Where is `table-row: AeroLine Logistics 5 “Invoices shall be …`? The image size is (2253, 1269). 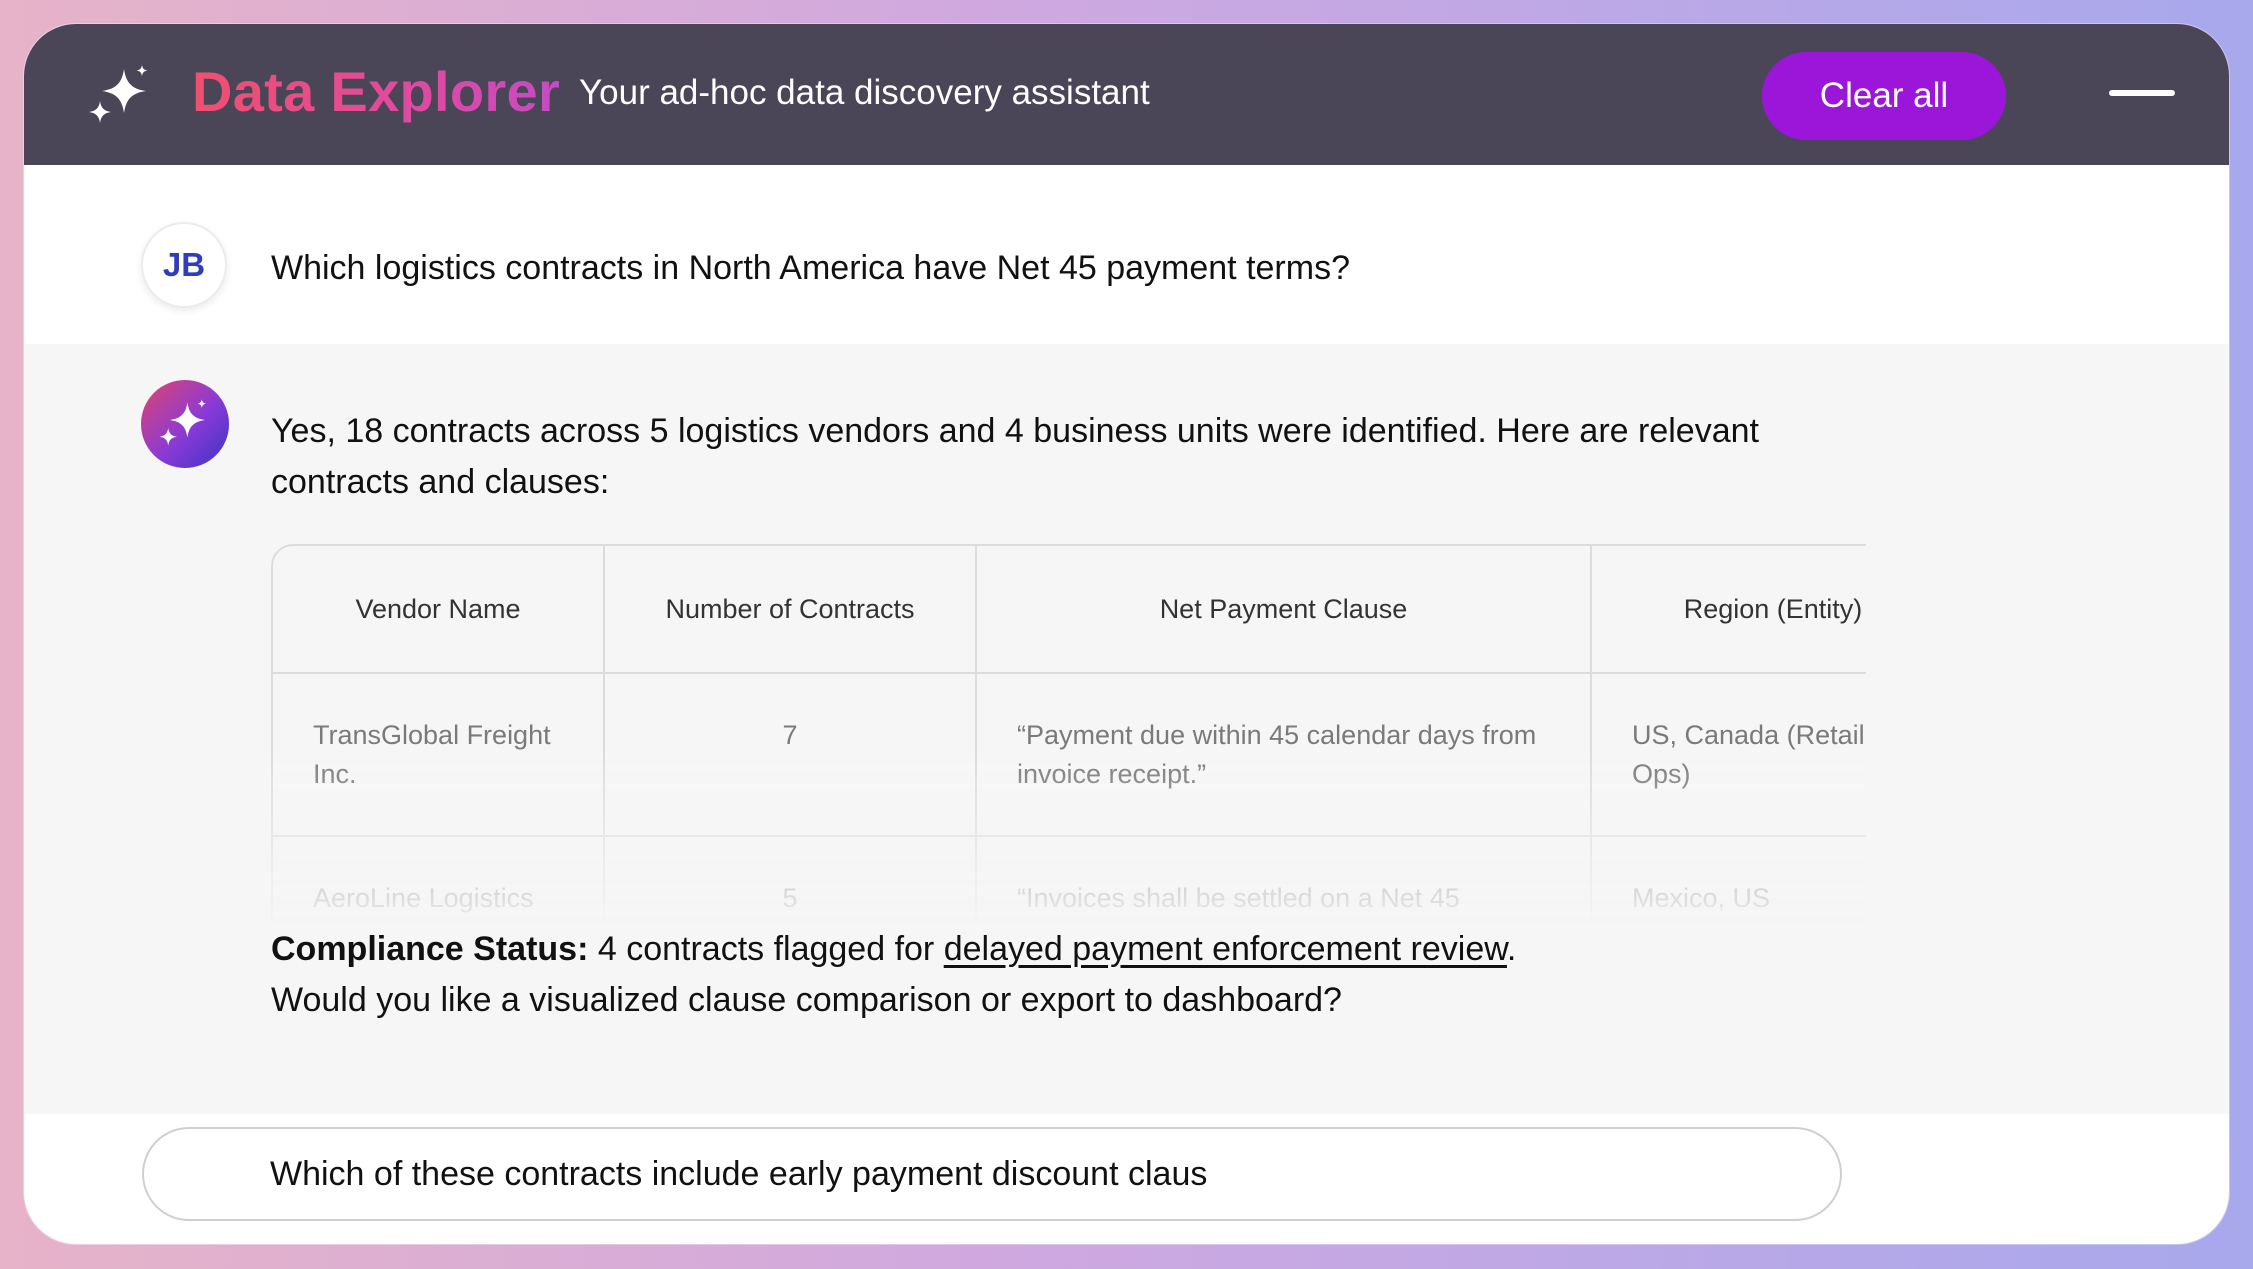 table-row: AeroLine Logistics 5 “Invoices shall be … is located at coordinates (1069, 880).